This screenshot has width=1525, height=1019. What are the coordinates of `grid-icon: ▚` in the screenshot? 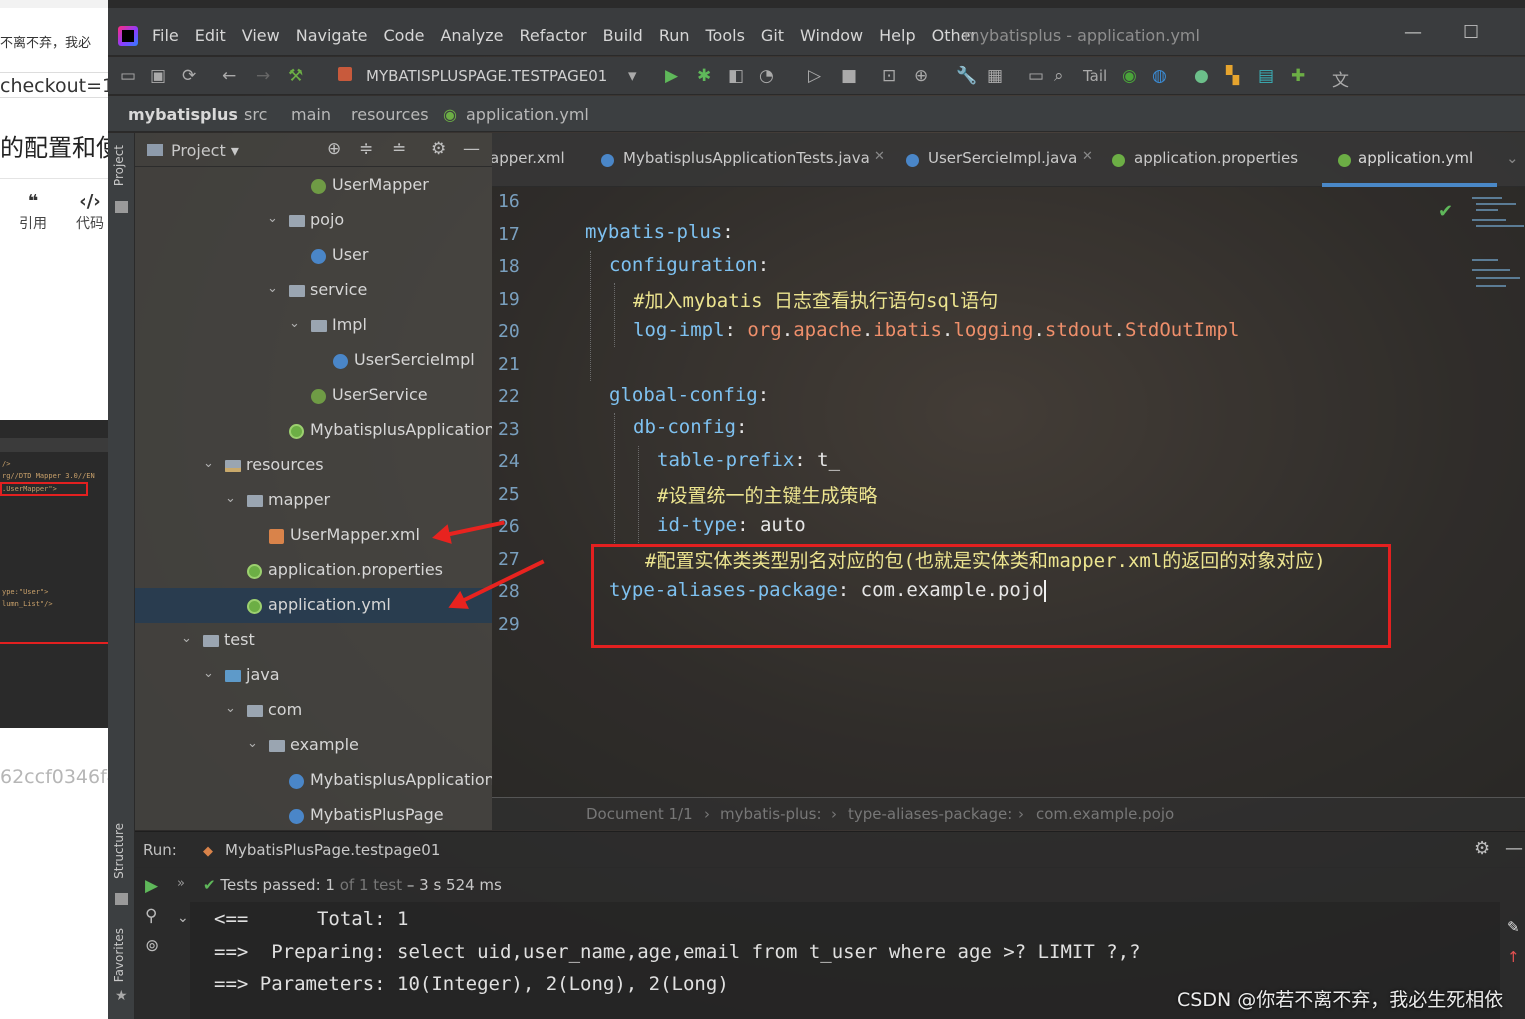 It's located at (1232, 76).